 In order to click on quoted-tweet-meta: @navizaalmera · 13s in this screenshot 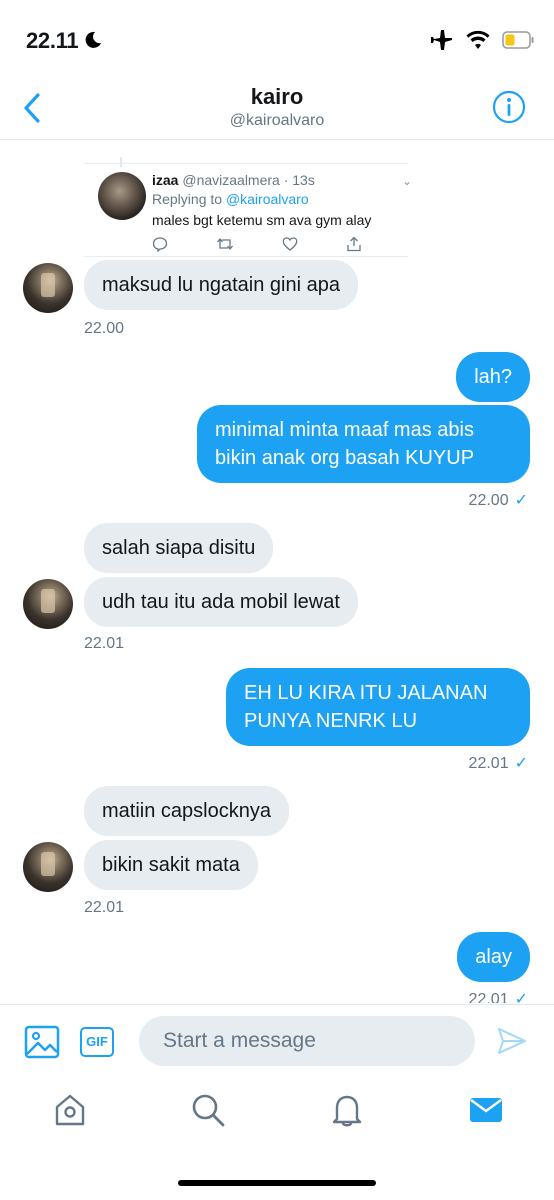, I will do `click(248, 180)`.